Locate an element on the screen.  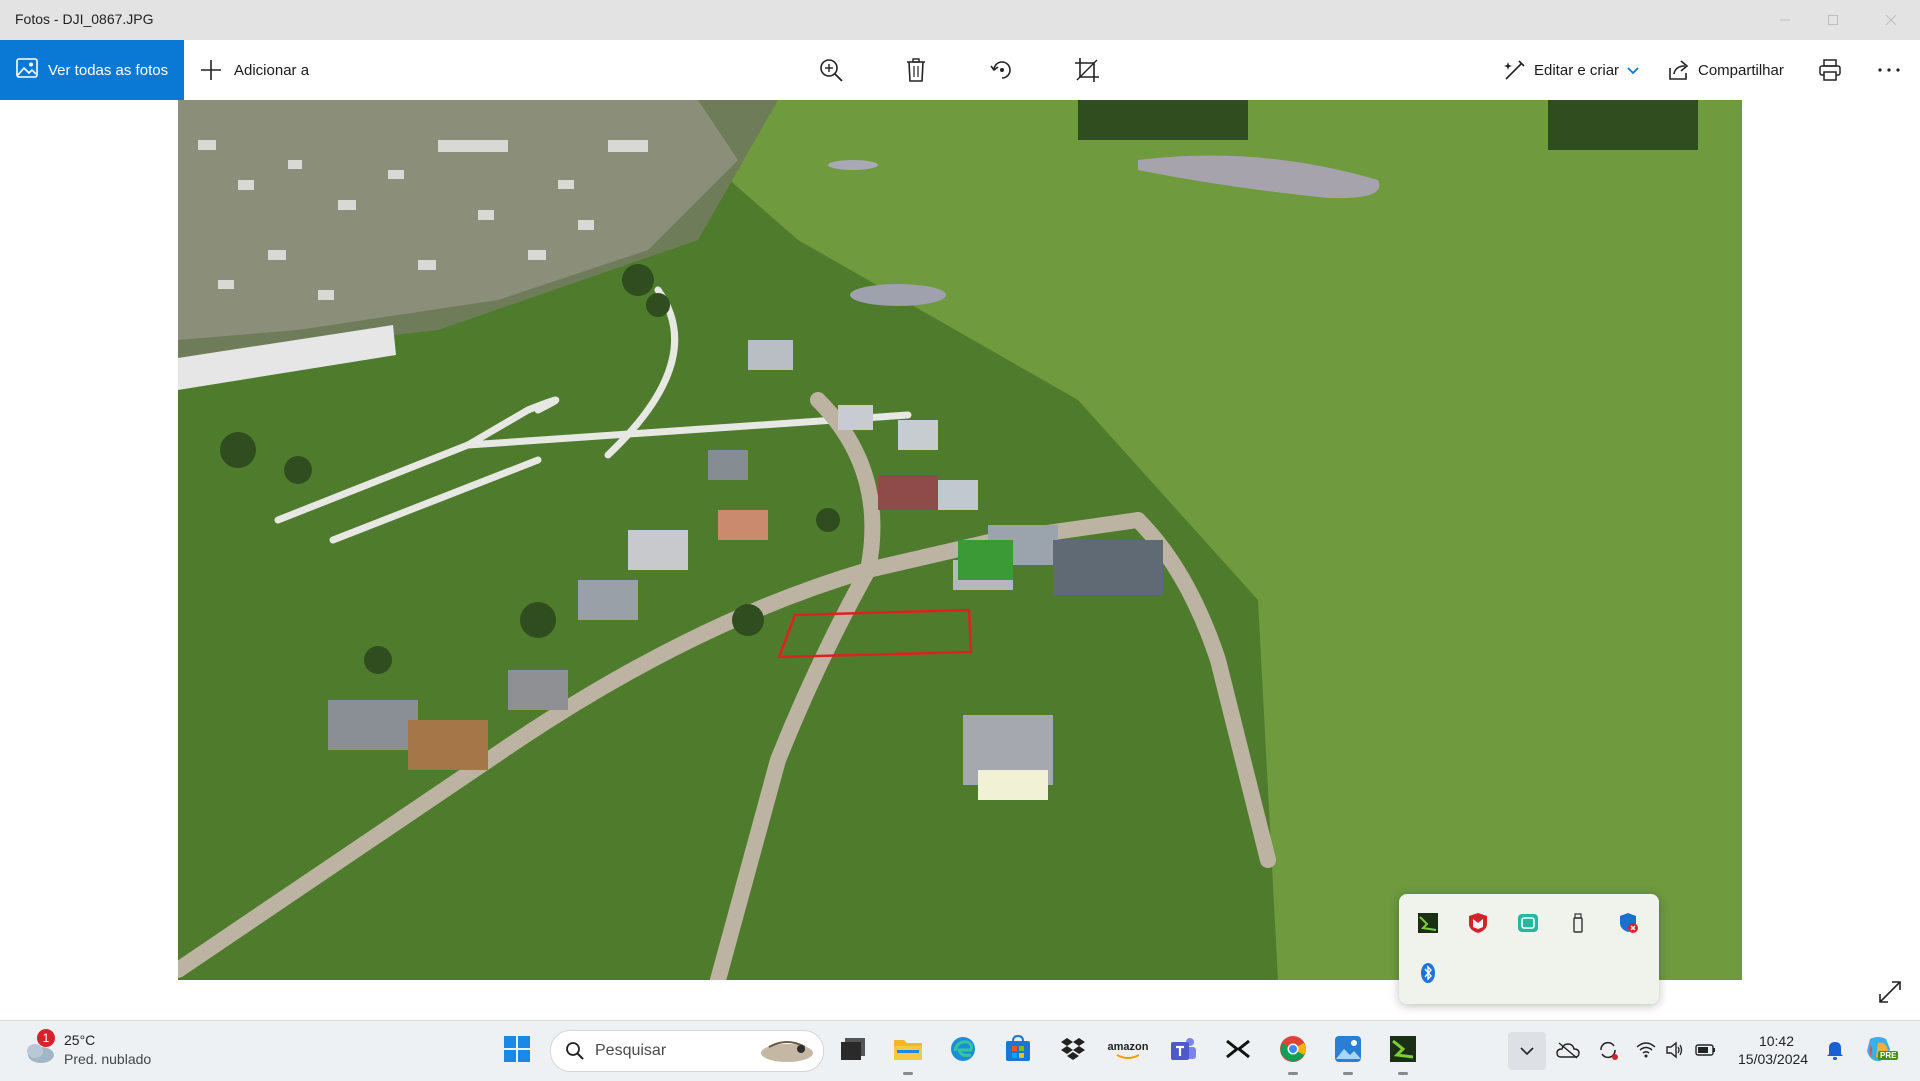
start-button is located at coordinates (517, 1051).